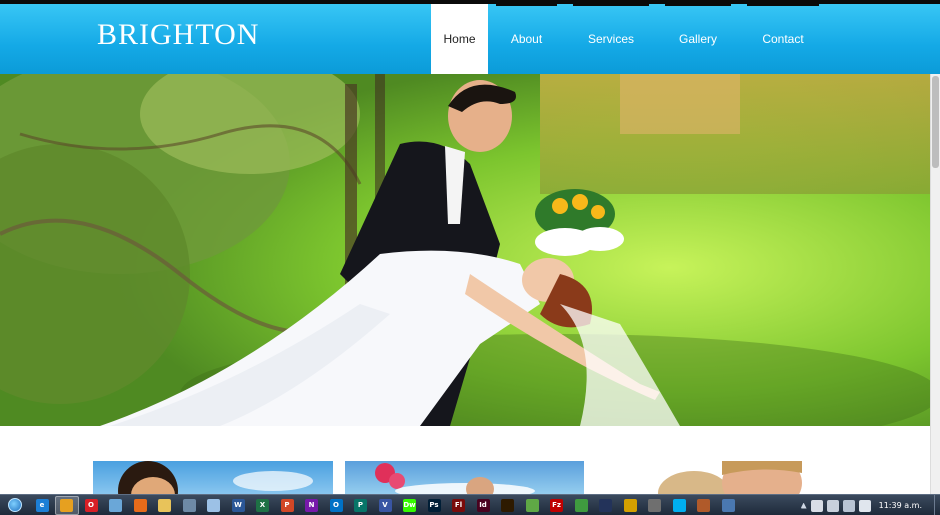  I want to click on ie-icon: e, so click(42, 505).